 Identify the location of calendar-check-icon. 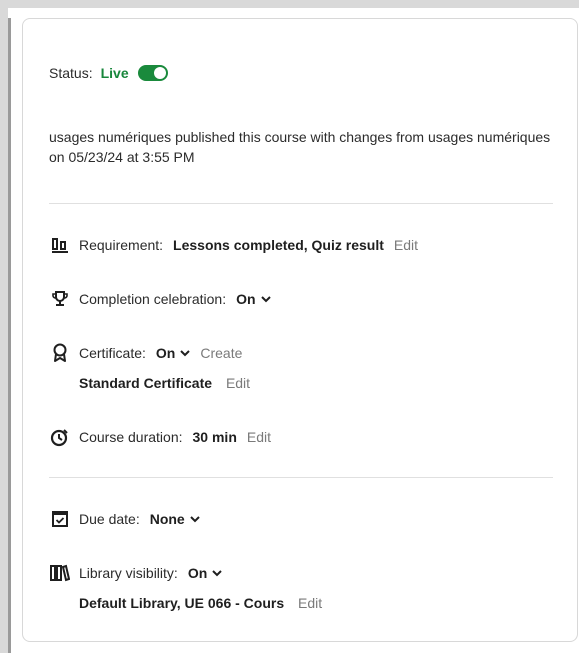
(60, 519).